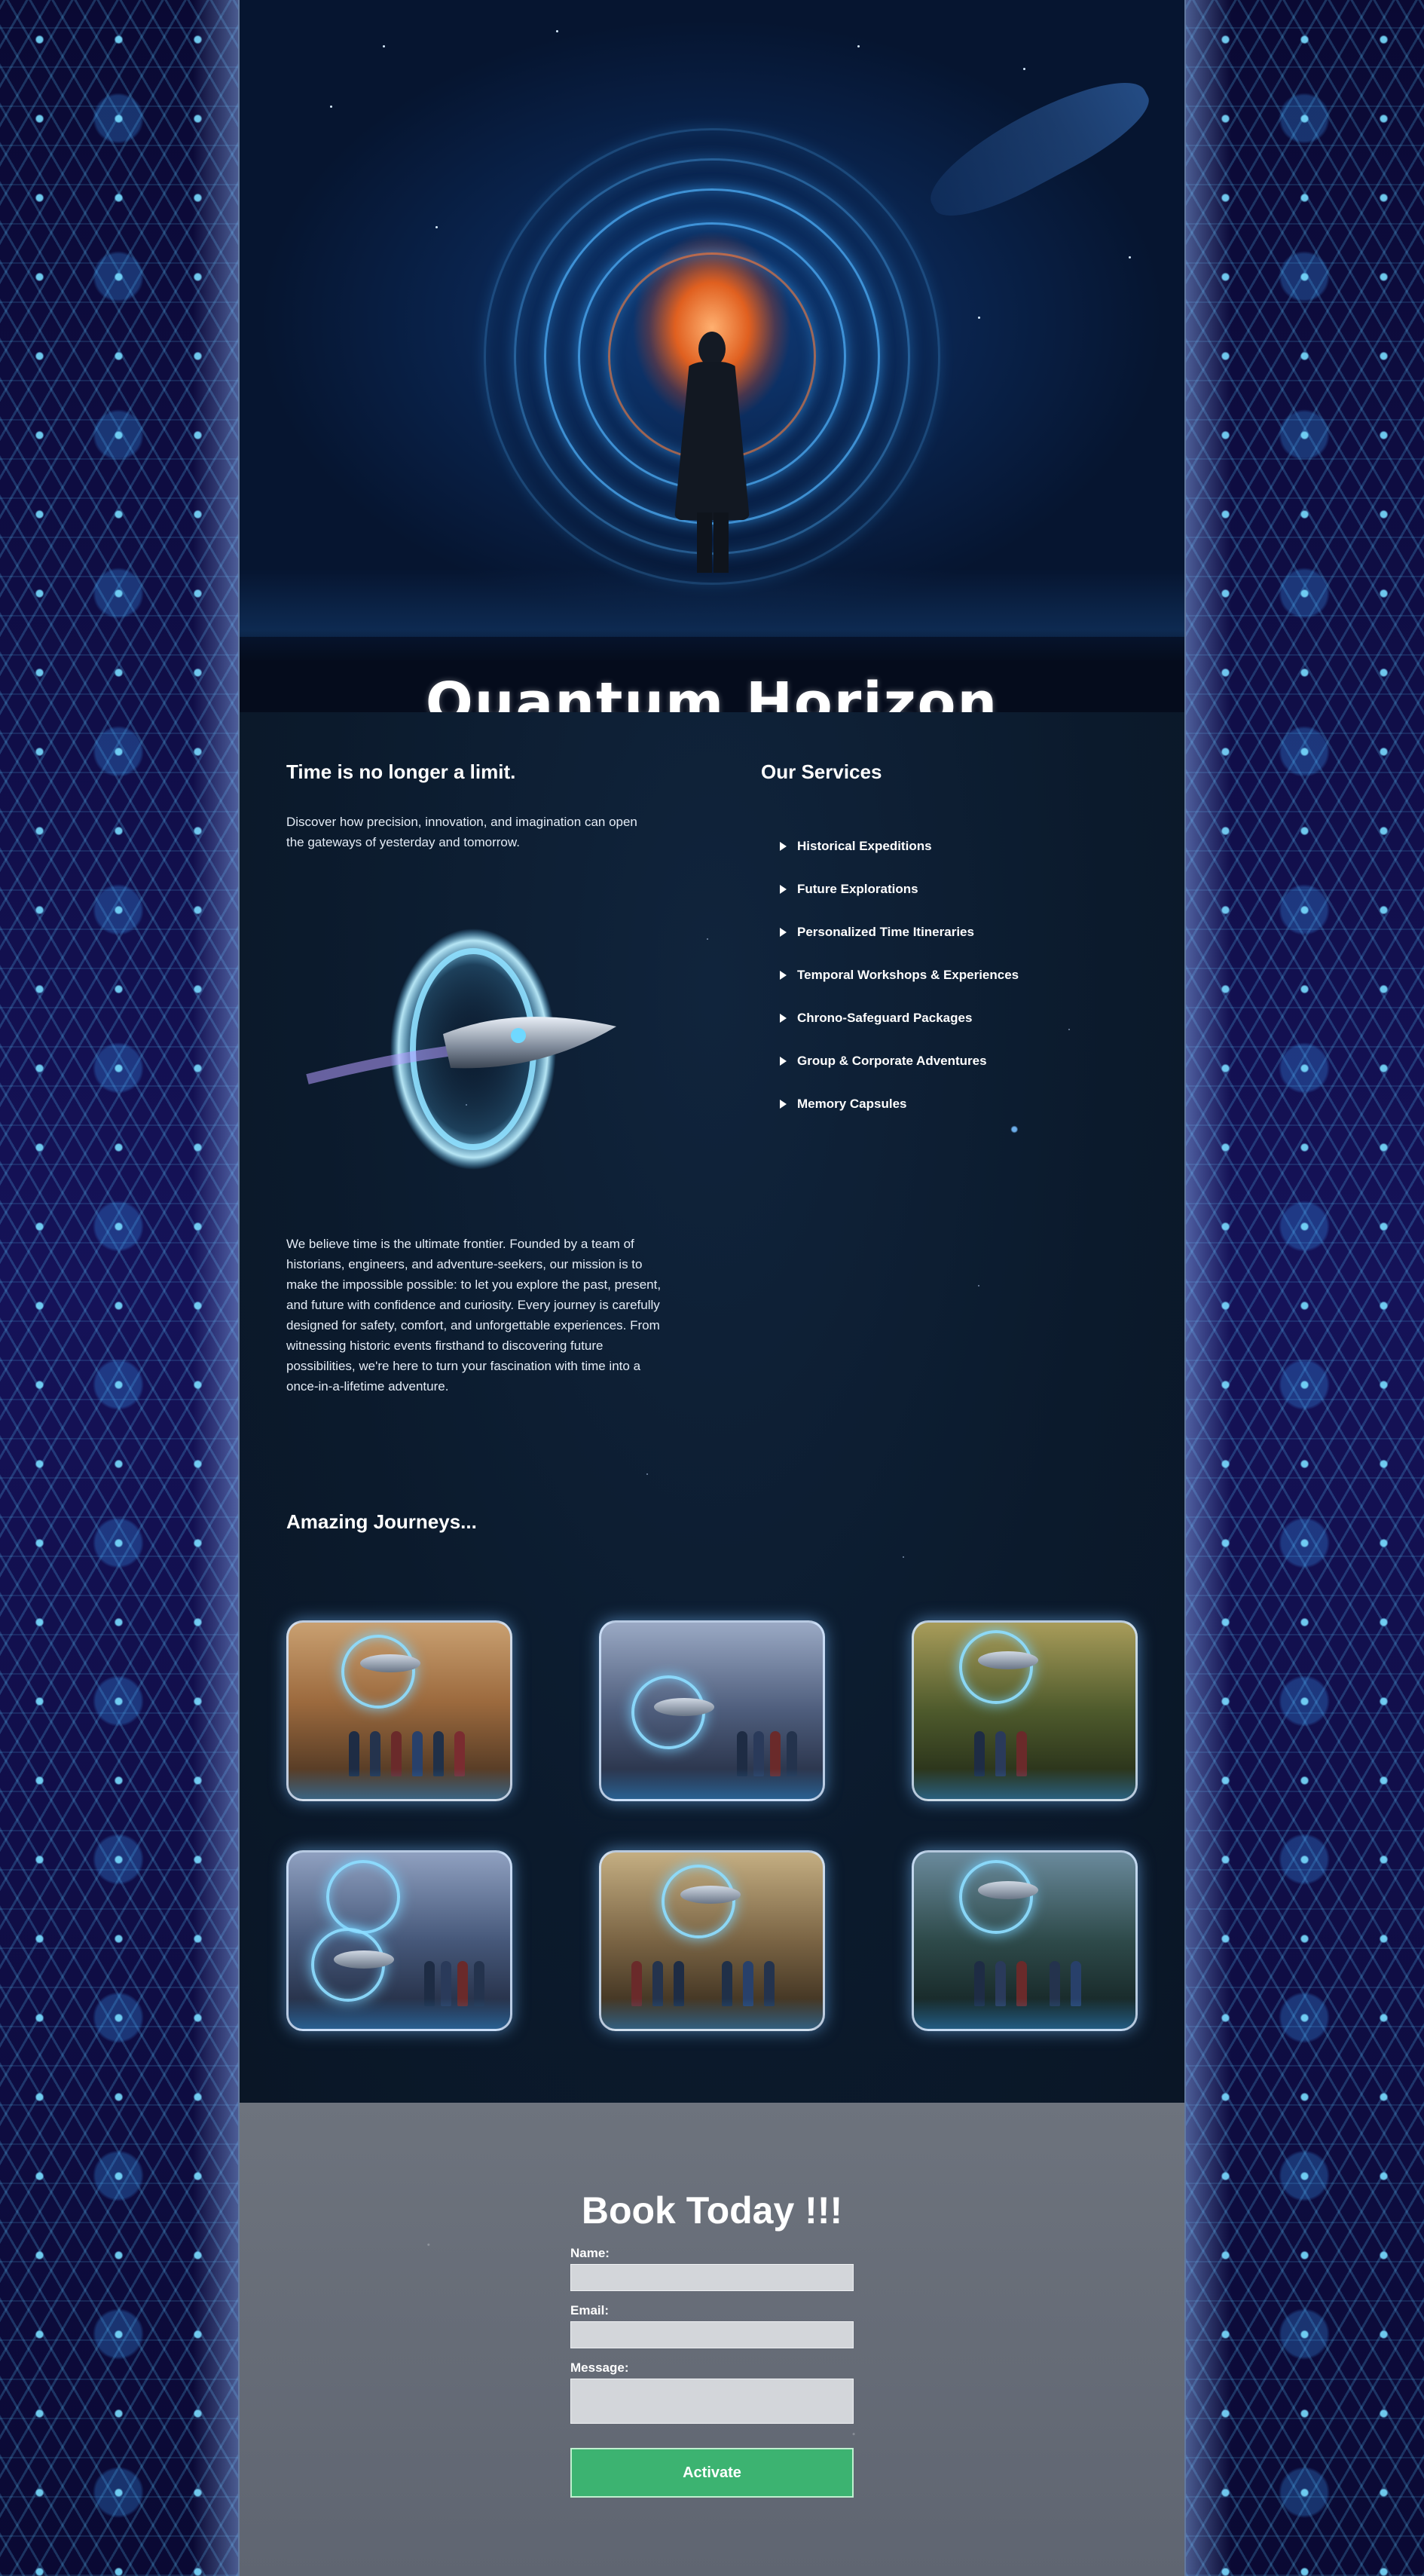 Image resolution: width=1424 pixels, height=2576 pixels. Describe the element at coordinates (712, 2211) in the screenshot. I see `booking-title: Book Today !!!` at that location.